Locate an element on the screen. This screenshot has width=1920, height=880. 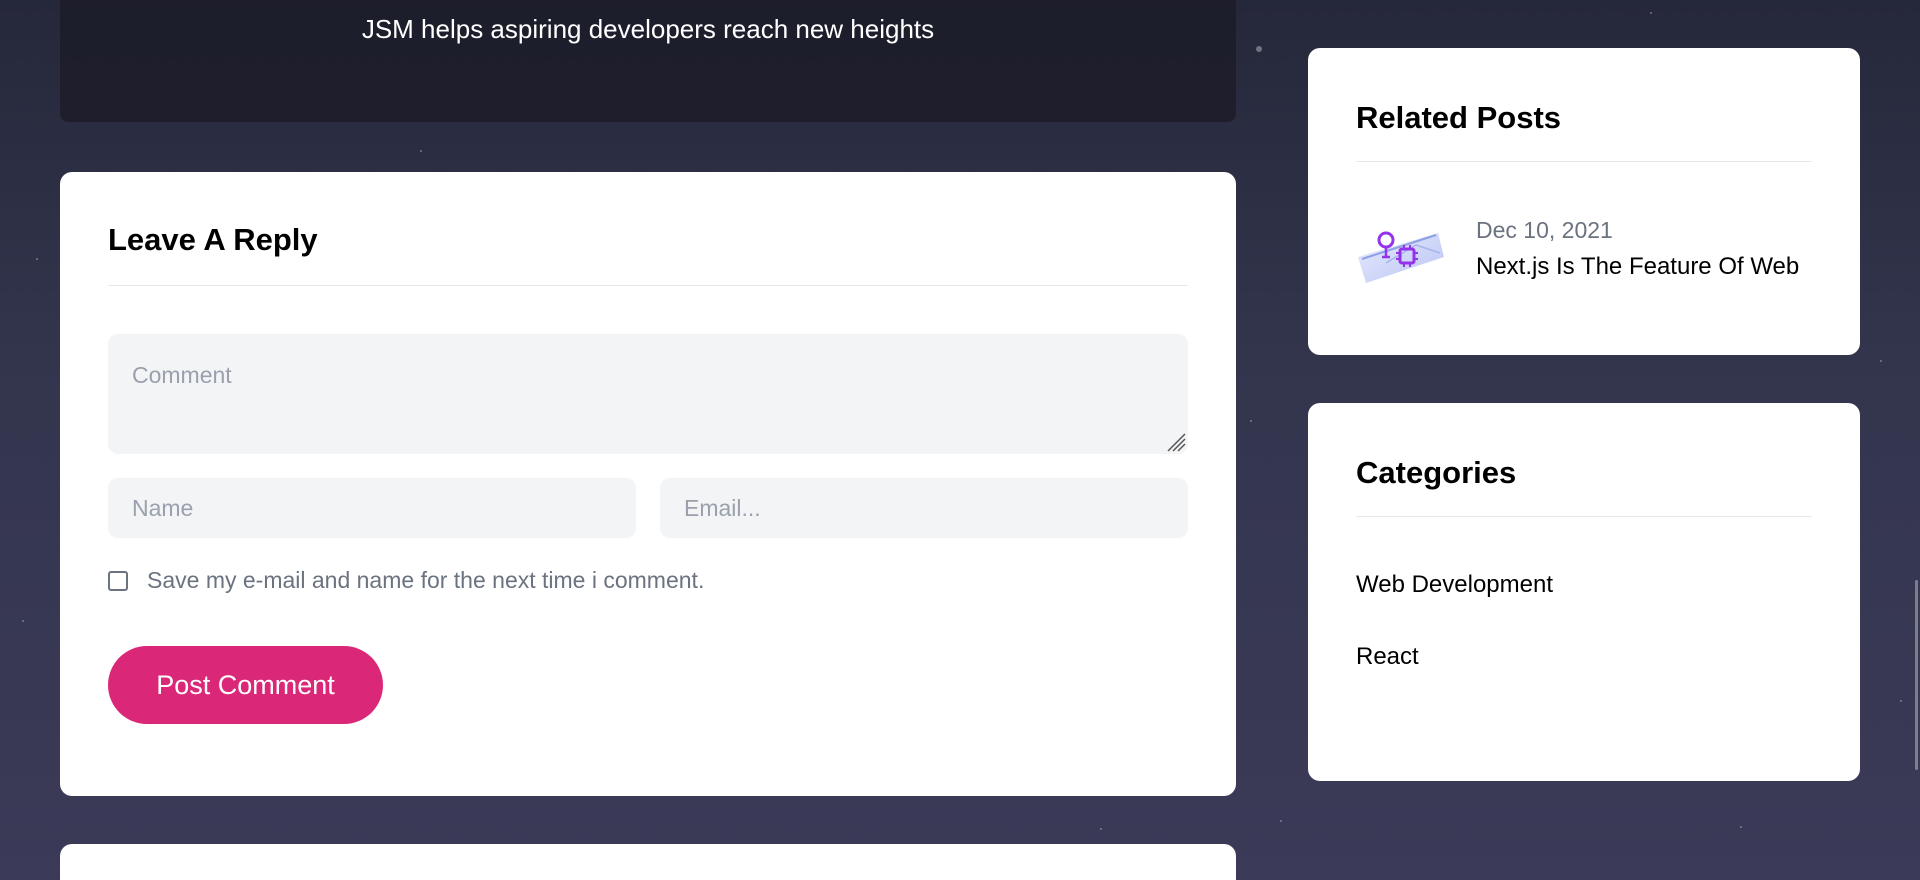
save-info-checkbox is located at coordinates (118, 580).